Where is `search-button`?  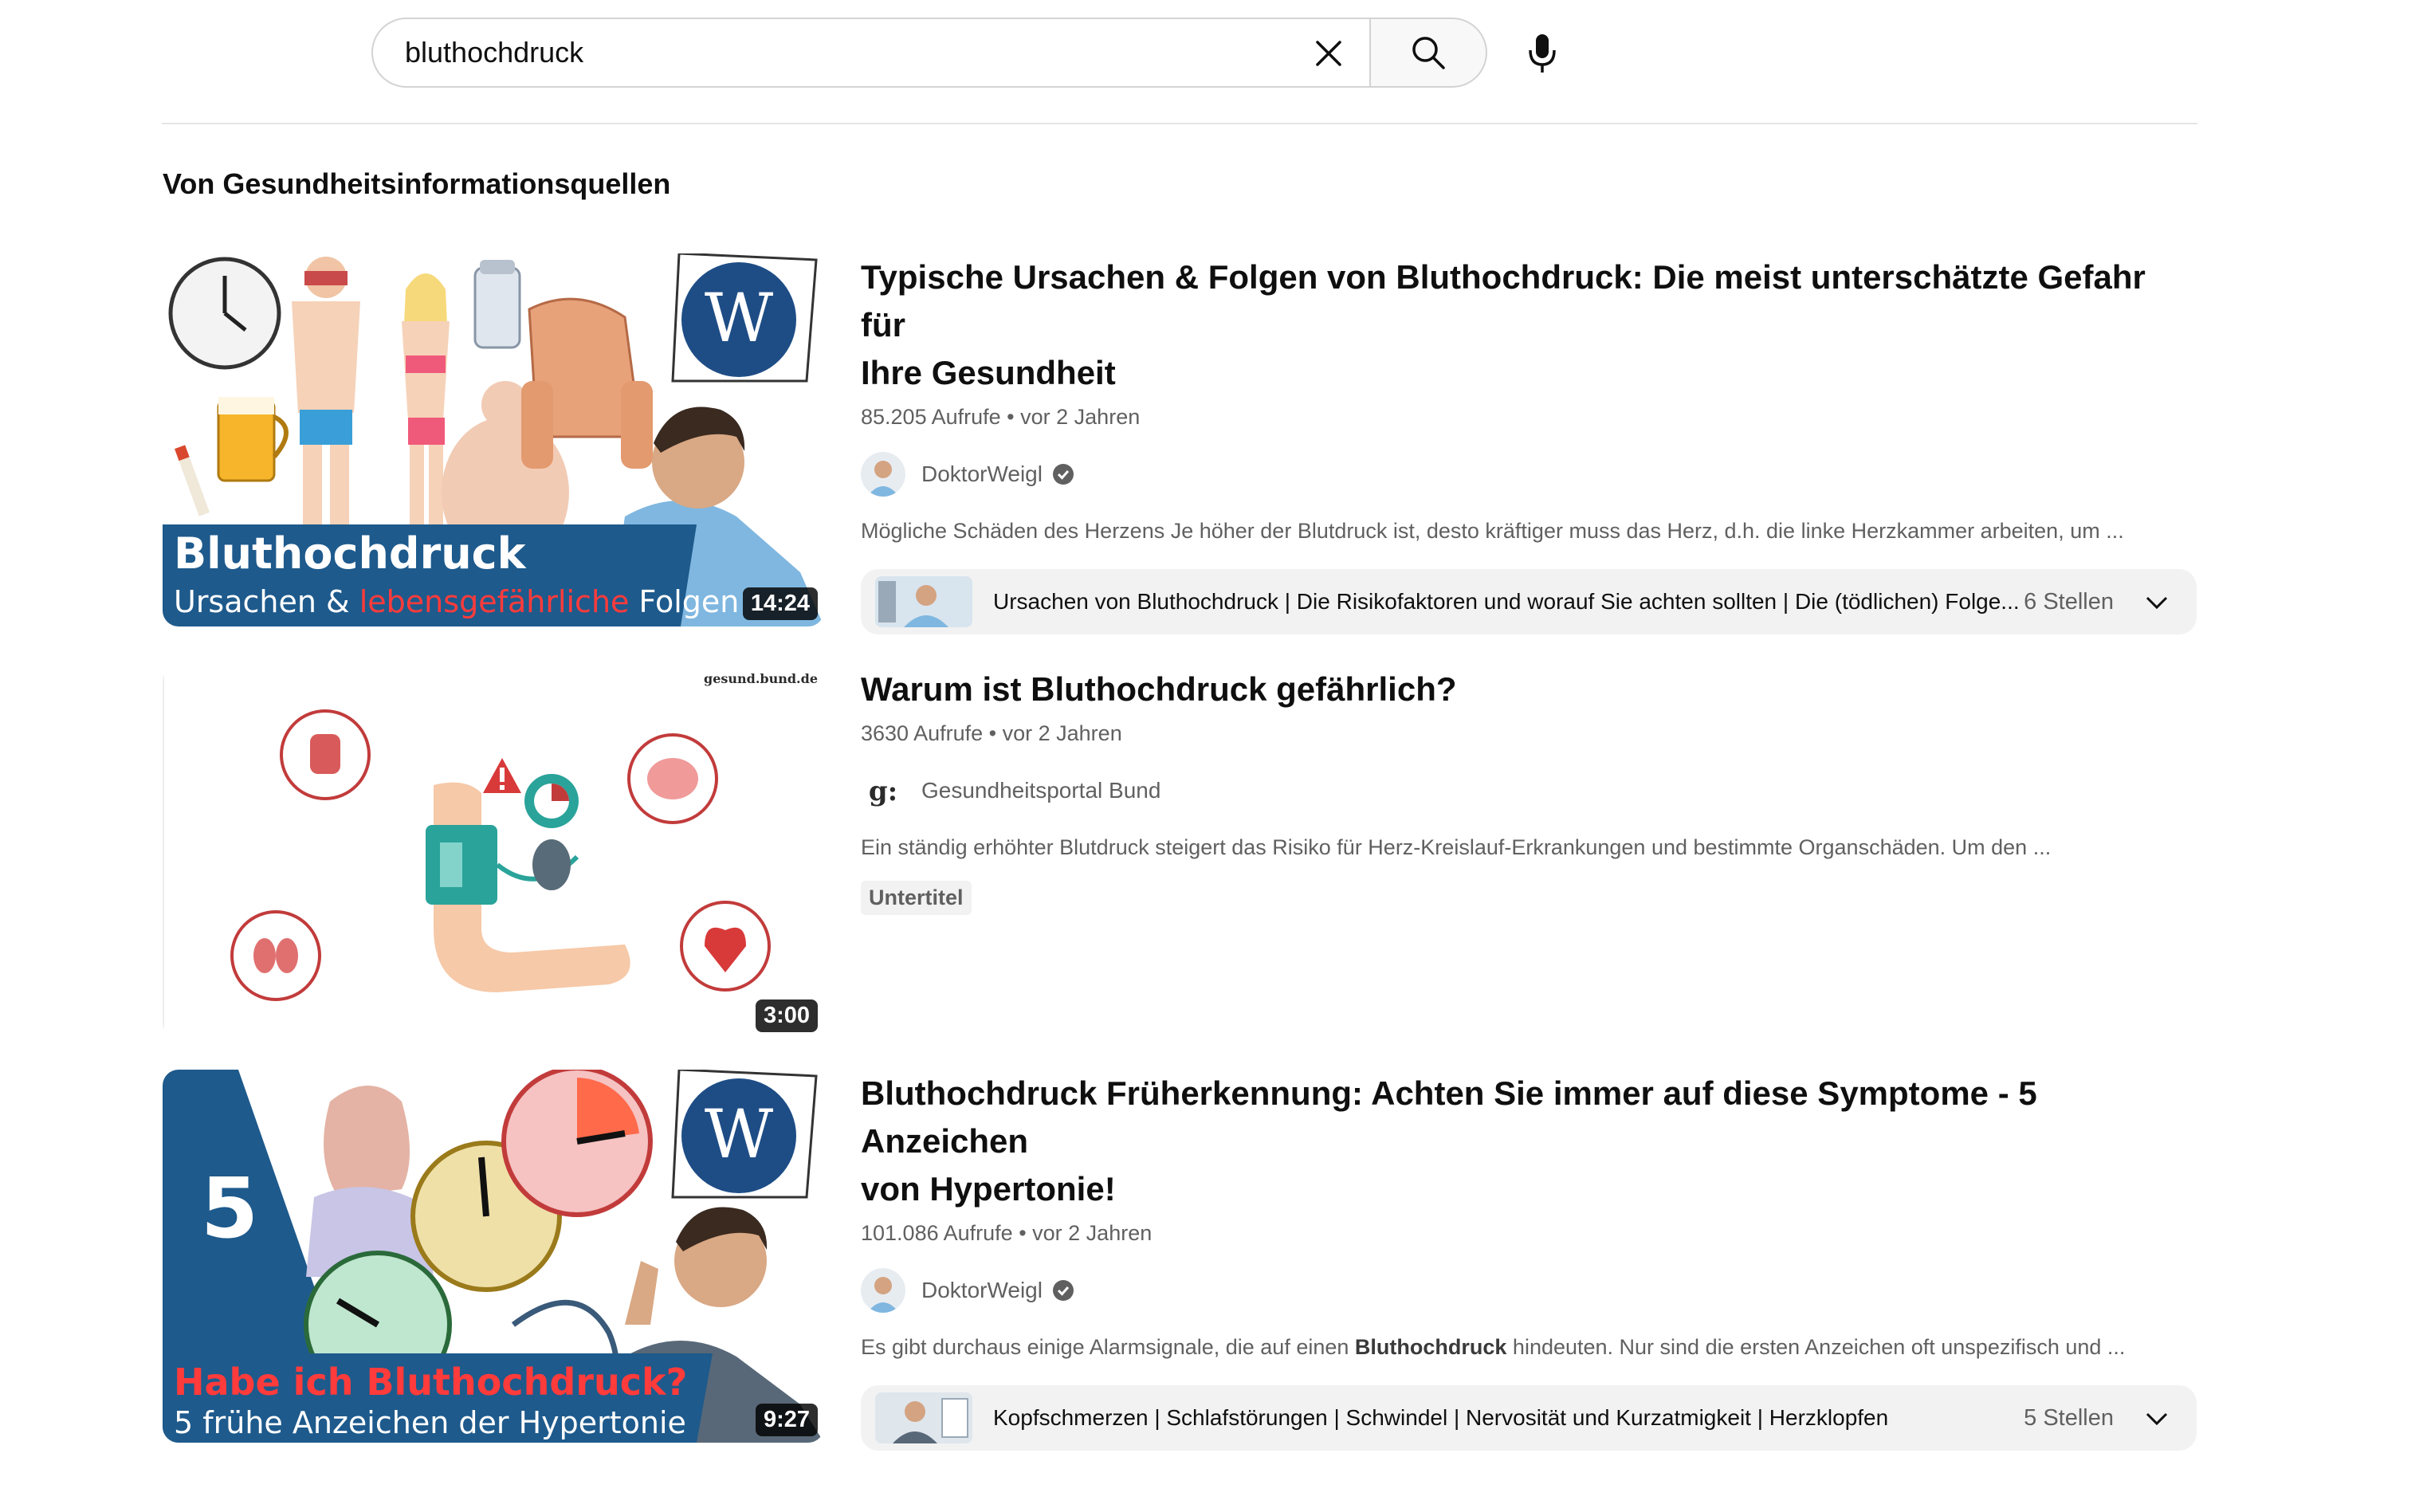
search-button is located at coordinates (1428, 53).